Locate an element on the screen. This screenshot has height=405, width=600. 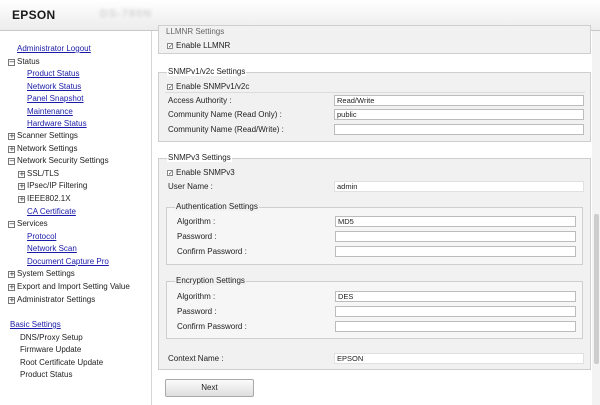
sidebar-item-network-settings: + Network Settings is located at coordinates (42, 149).